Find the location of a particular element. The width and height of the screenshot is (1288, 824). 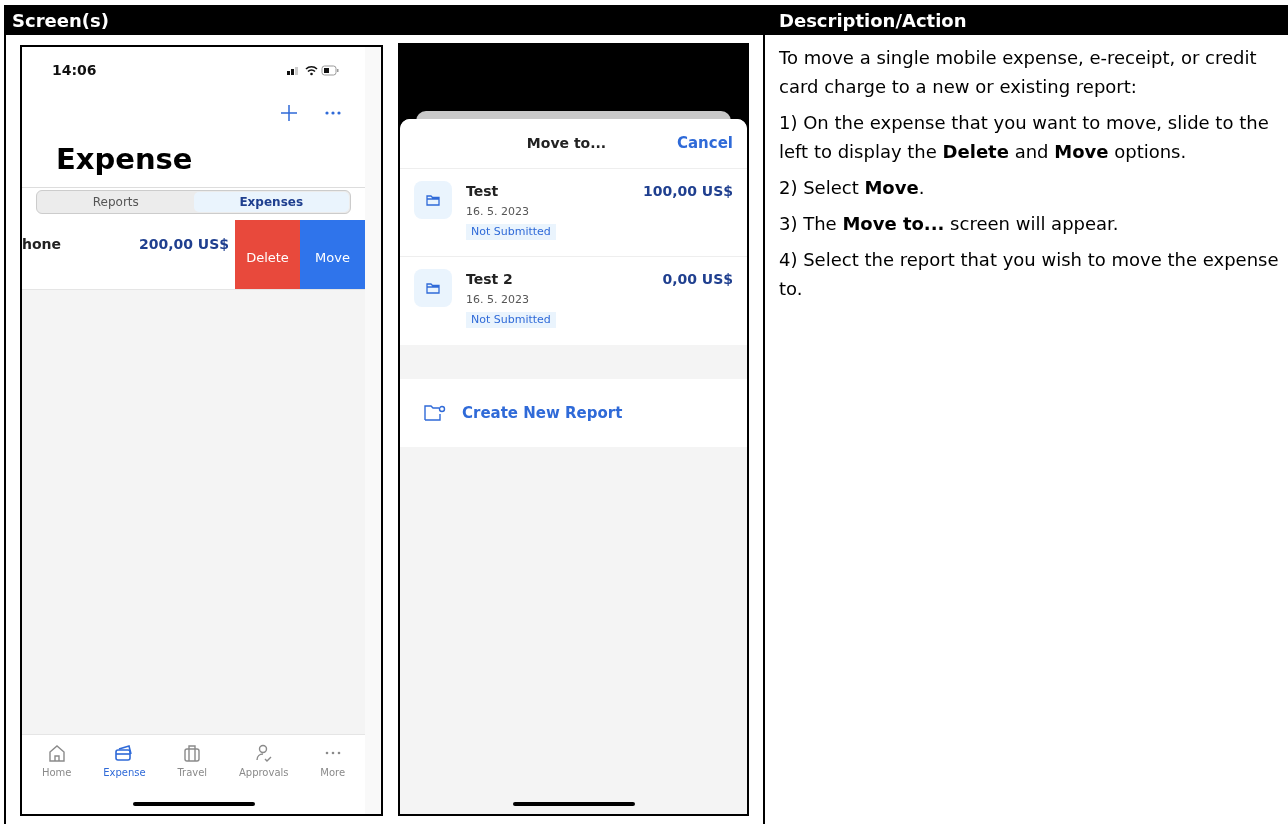

tab-bar-item: More is located at coordinates (333, 761).